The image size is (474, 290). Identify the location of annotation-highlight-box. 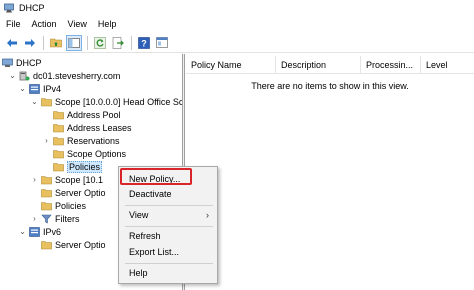
(156, 176).